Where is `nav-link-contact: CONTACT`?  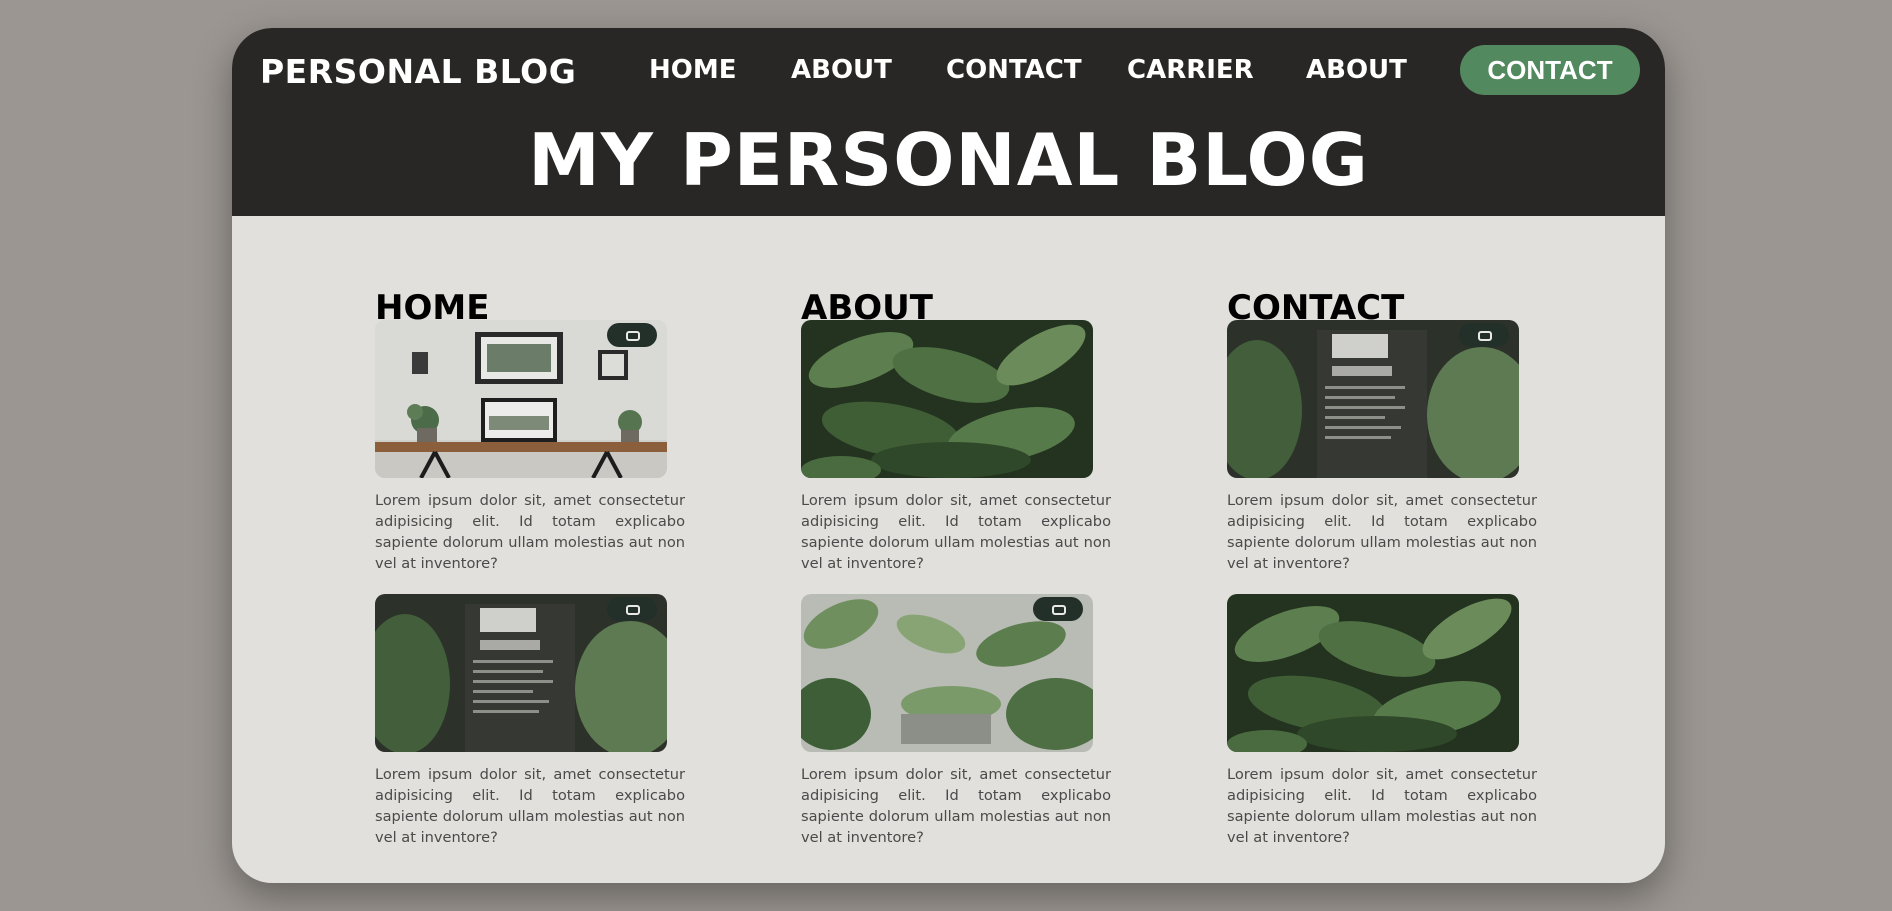
nav-link-contact: CONTACT is located at coordinates (1014, 70).